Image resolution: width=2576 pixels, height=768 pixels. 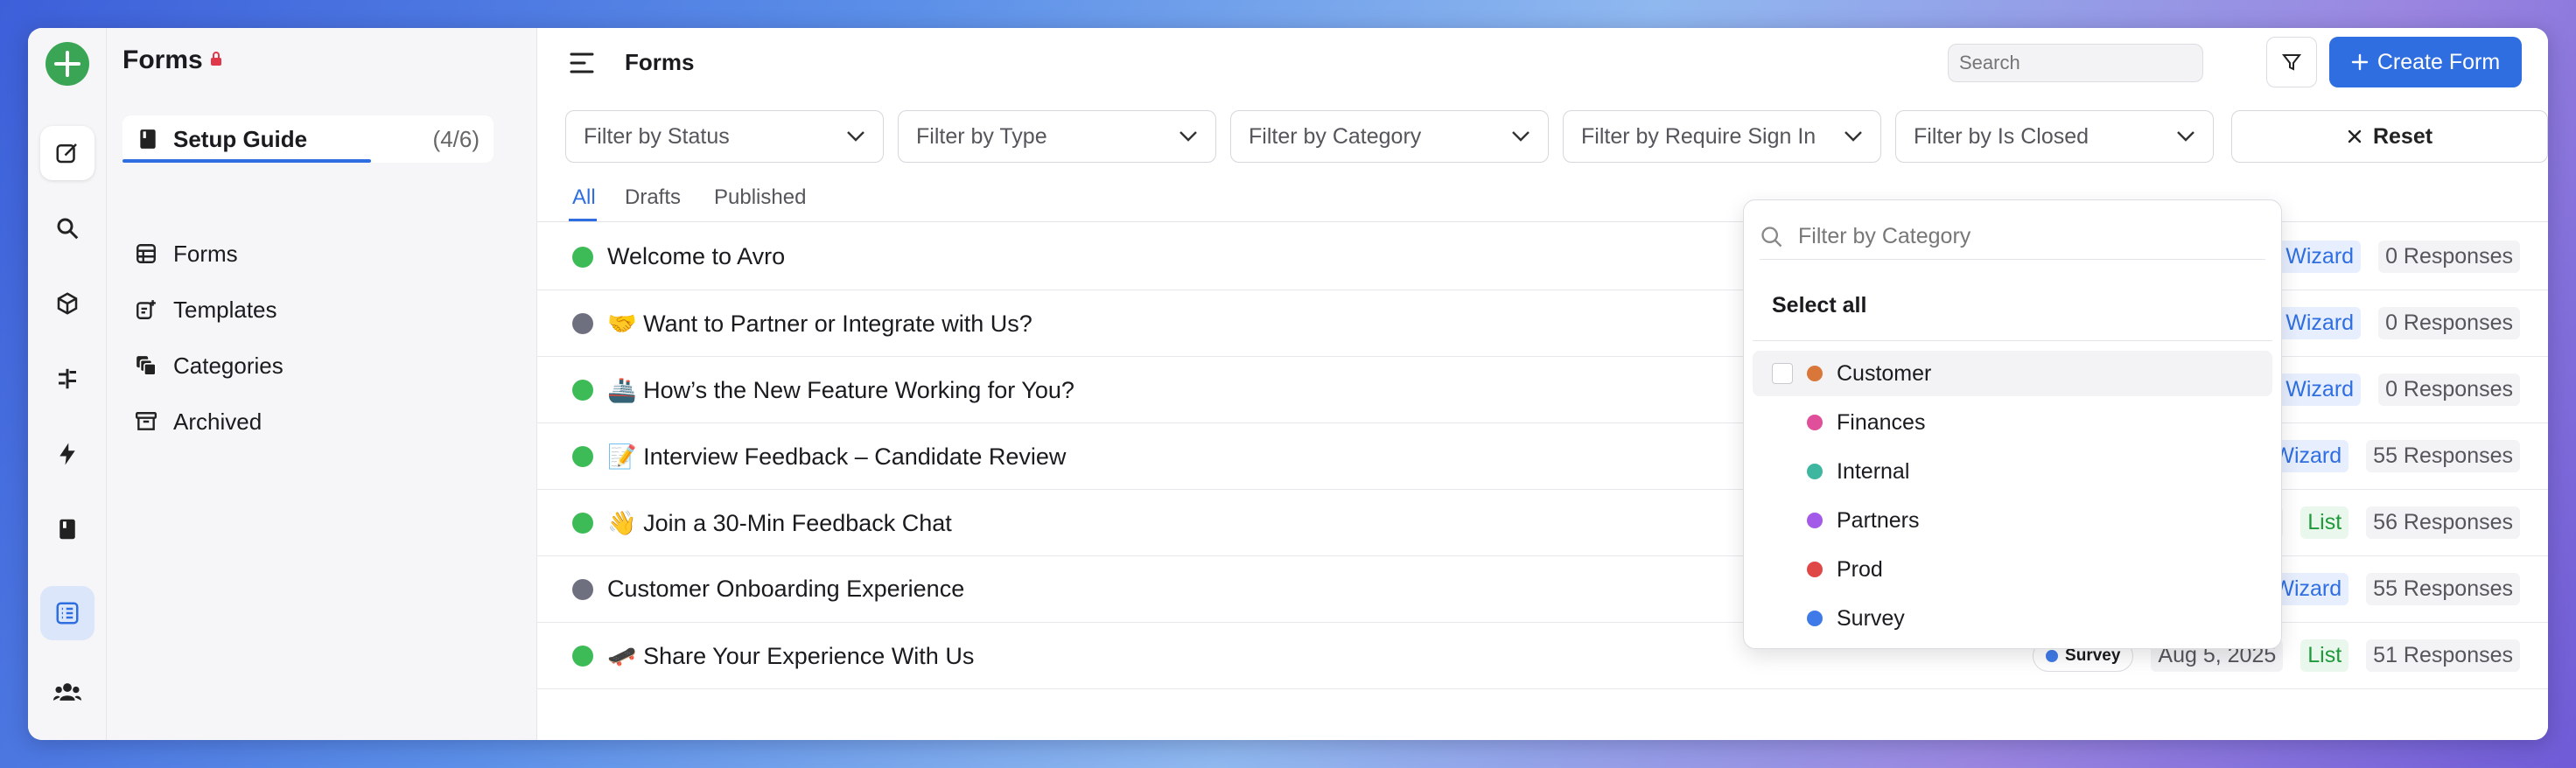 I want to click on category-option-prod: Prod, so click(x=2012, y=570).